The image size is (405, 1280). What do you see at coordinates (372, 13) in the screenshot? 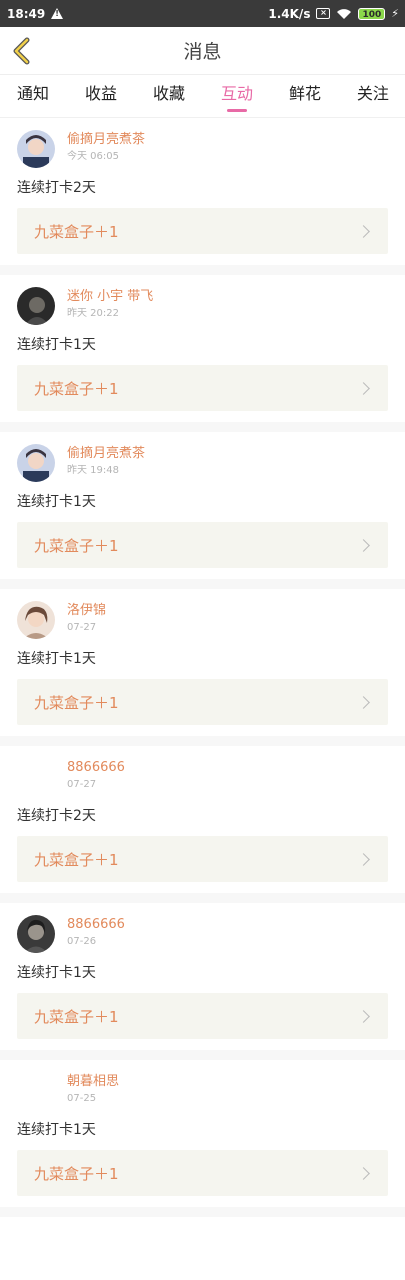
I see `battery-icon: 100` at bounding box center [372, 13].